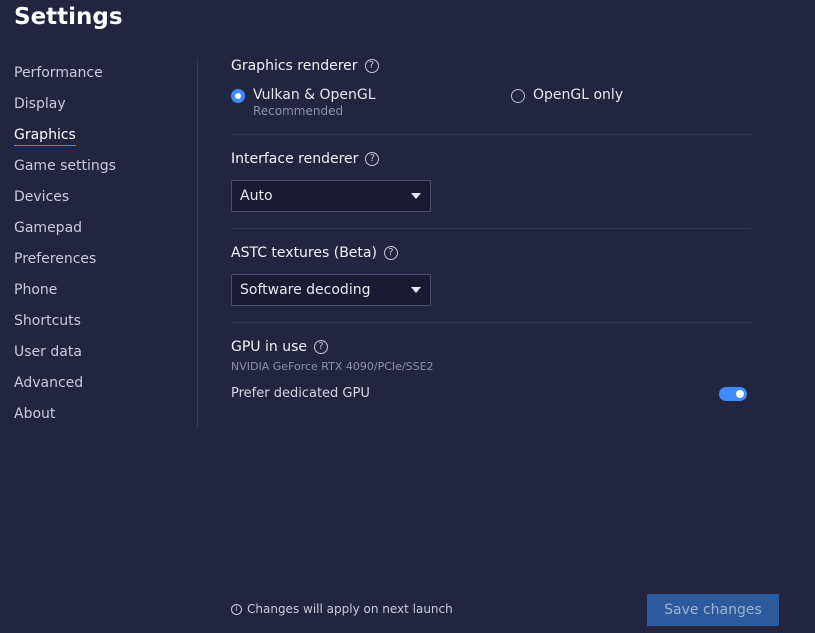 The width and height of the screenshot is (815, 633). I want to click on radio-opengl-only: OpenGL only, so click(567, 95).